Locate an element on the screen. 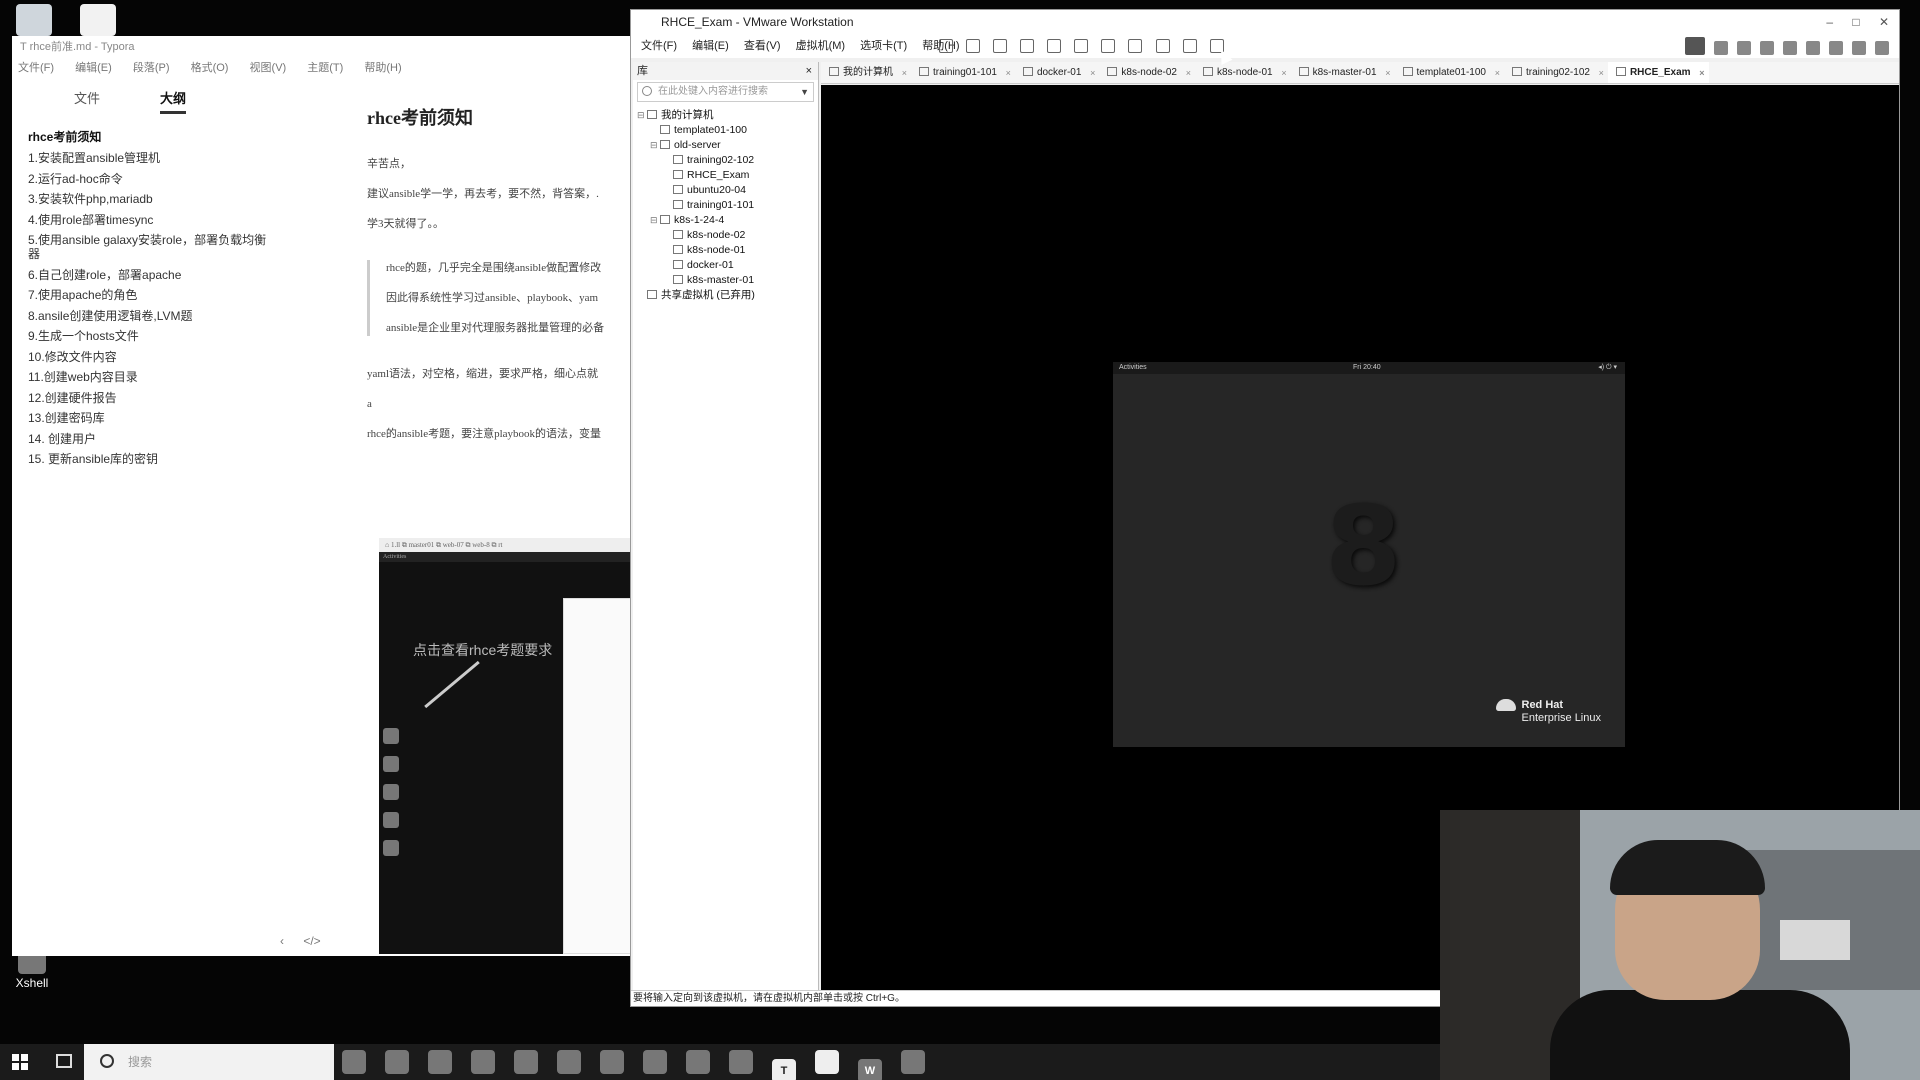 This screenshot has width=1920, height=1080. vm-tab: k8s-master-01 × is located at coordinates (1343, 72).